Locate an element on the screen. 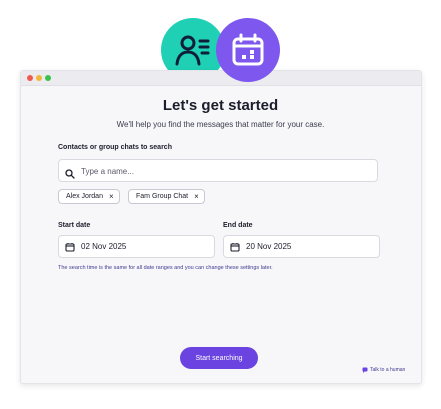 This screenshot has width=441, height=409. talk-to-human-link: Talk to a human is located at coordinates (383, 370).